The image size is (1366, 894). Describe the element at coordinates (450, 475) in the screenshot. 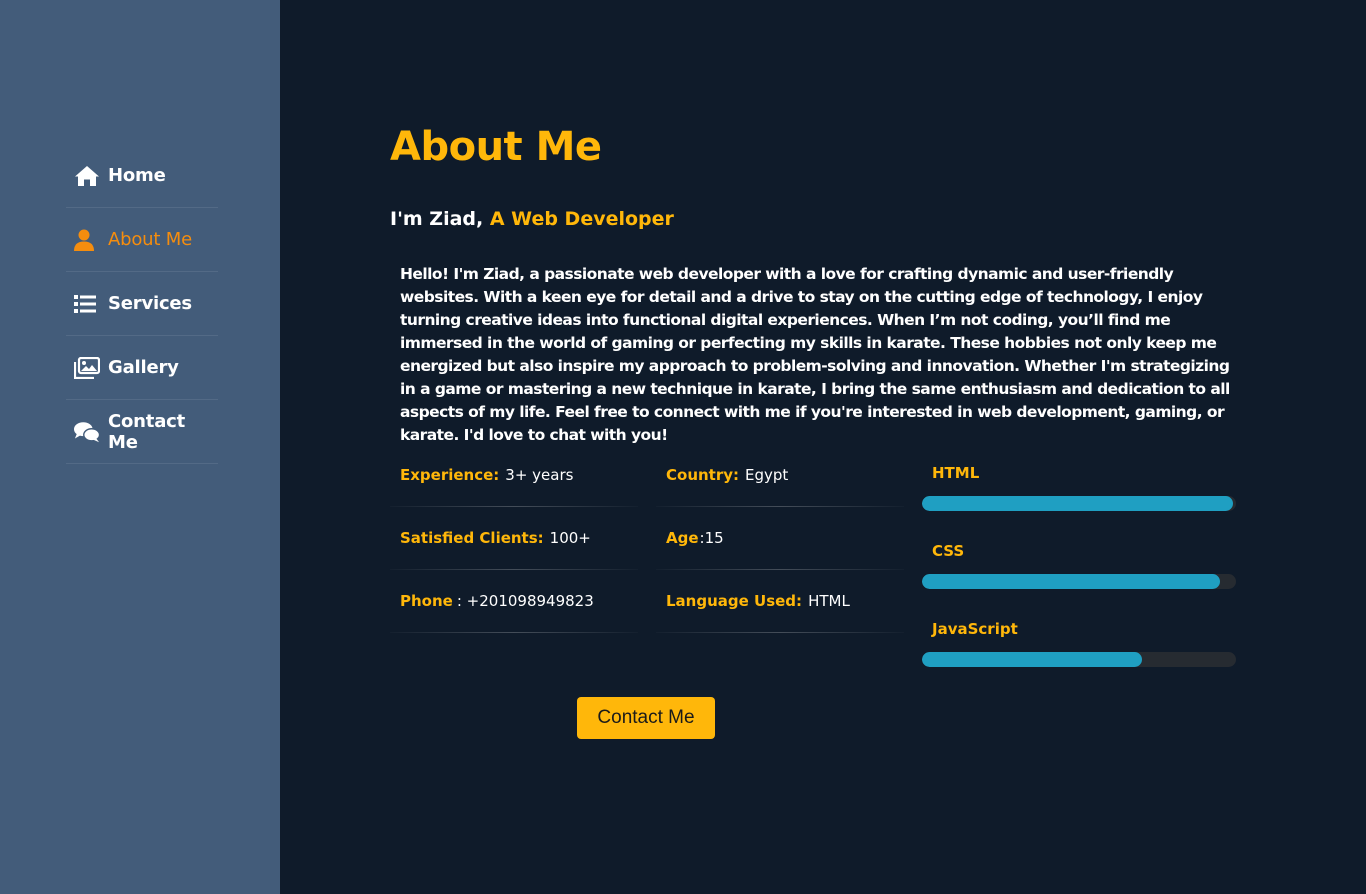

I see `info-label: Experience:` at that location.